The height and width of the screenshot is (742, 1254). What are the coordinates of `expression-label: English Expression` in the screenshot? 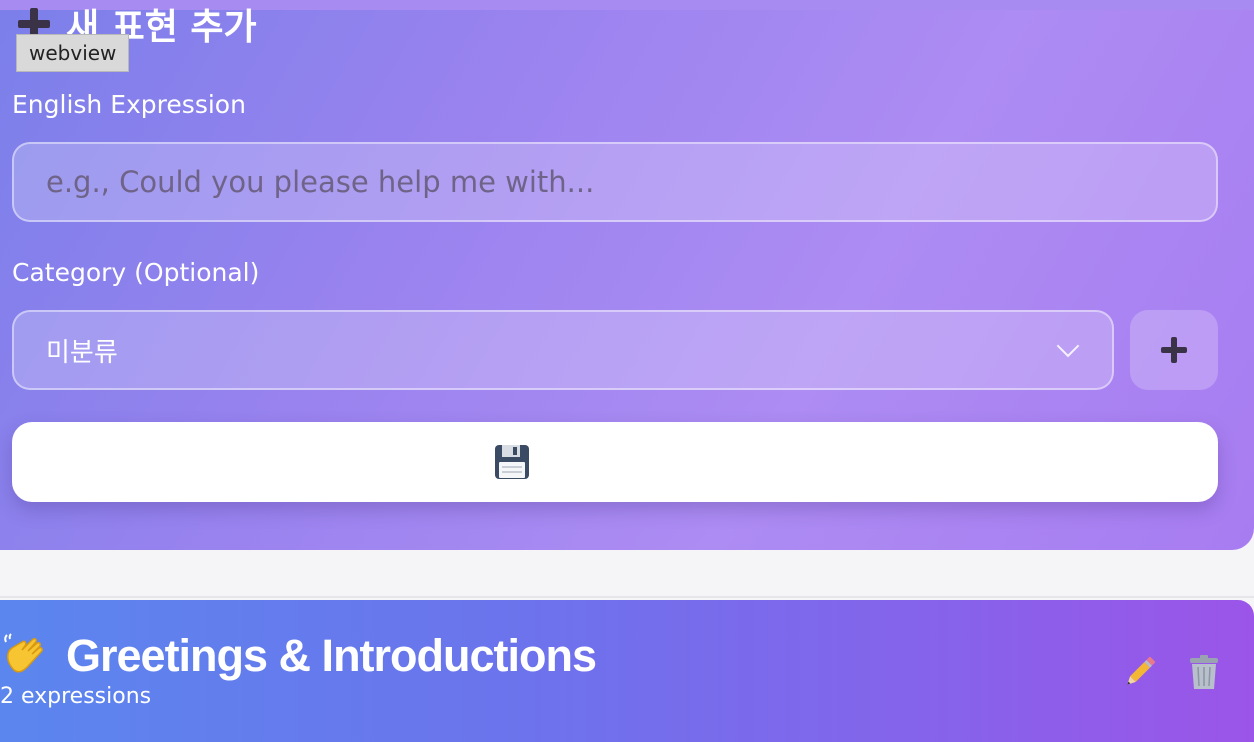 It's located at (129, 104).